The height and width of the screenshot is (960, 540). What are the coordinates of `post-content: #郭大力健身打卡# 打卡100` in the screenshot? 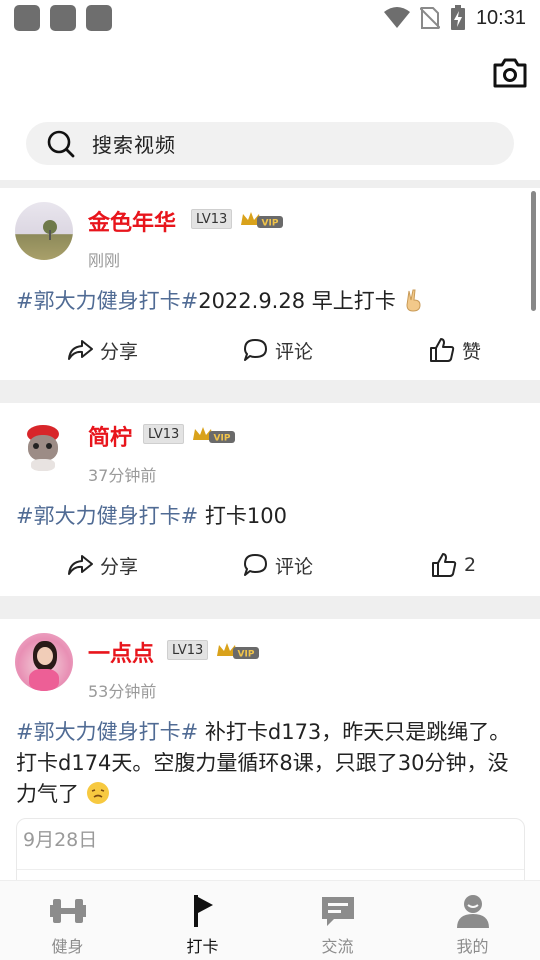 It's located at (268, 516).